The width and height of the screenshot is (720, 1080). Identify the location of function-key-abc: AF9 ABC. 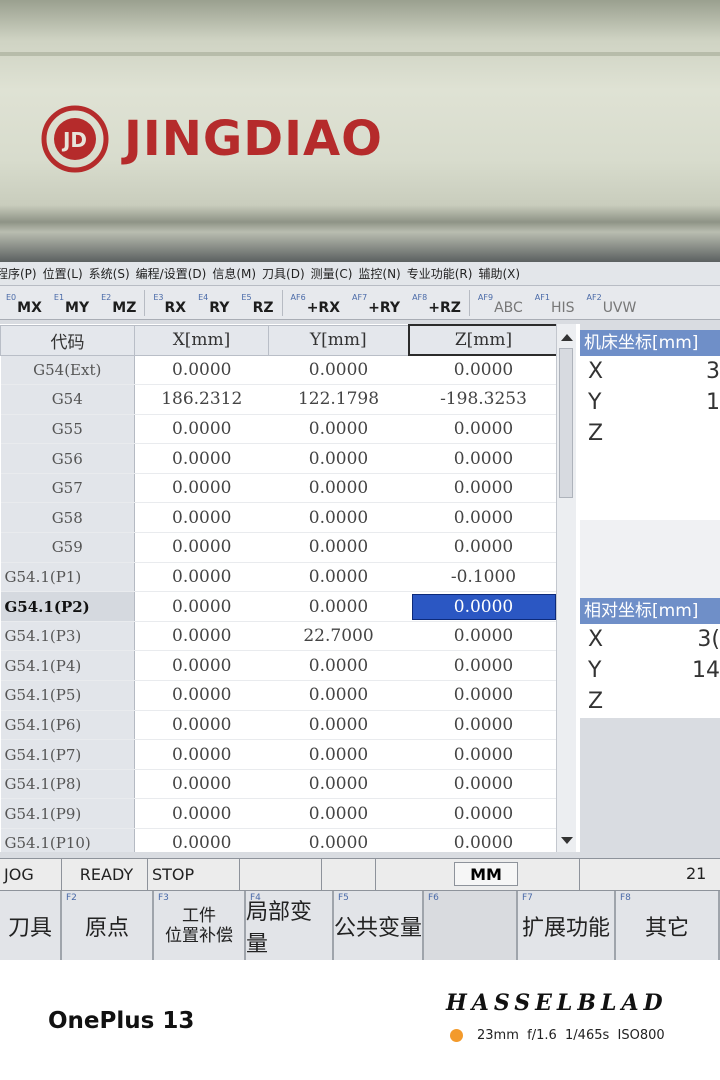
(500, 306).